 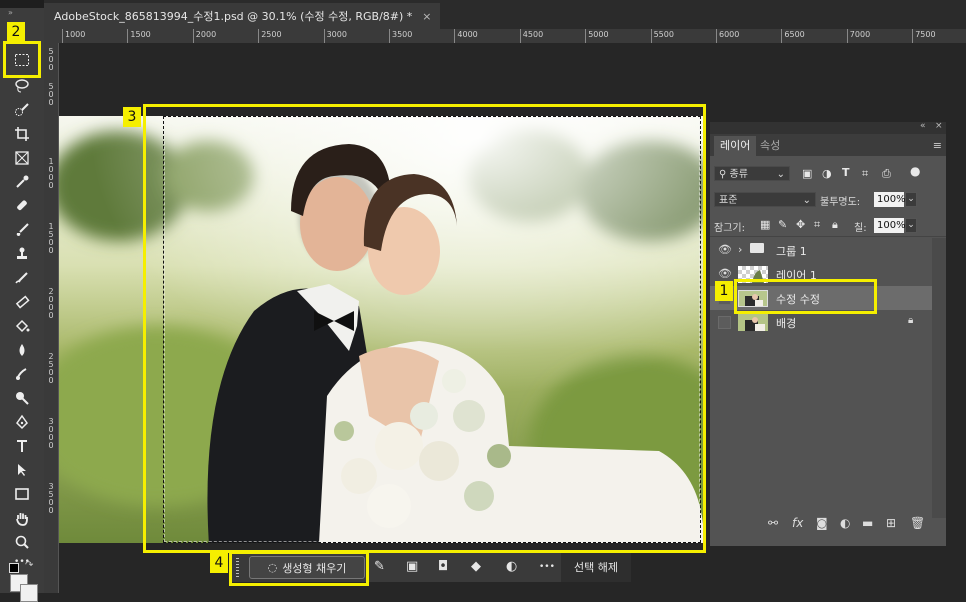 What do you see at coordinates (937, 145) in the screenshot?
I see `panel-menu-icon: ≡` at bounding box center [937, 145].